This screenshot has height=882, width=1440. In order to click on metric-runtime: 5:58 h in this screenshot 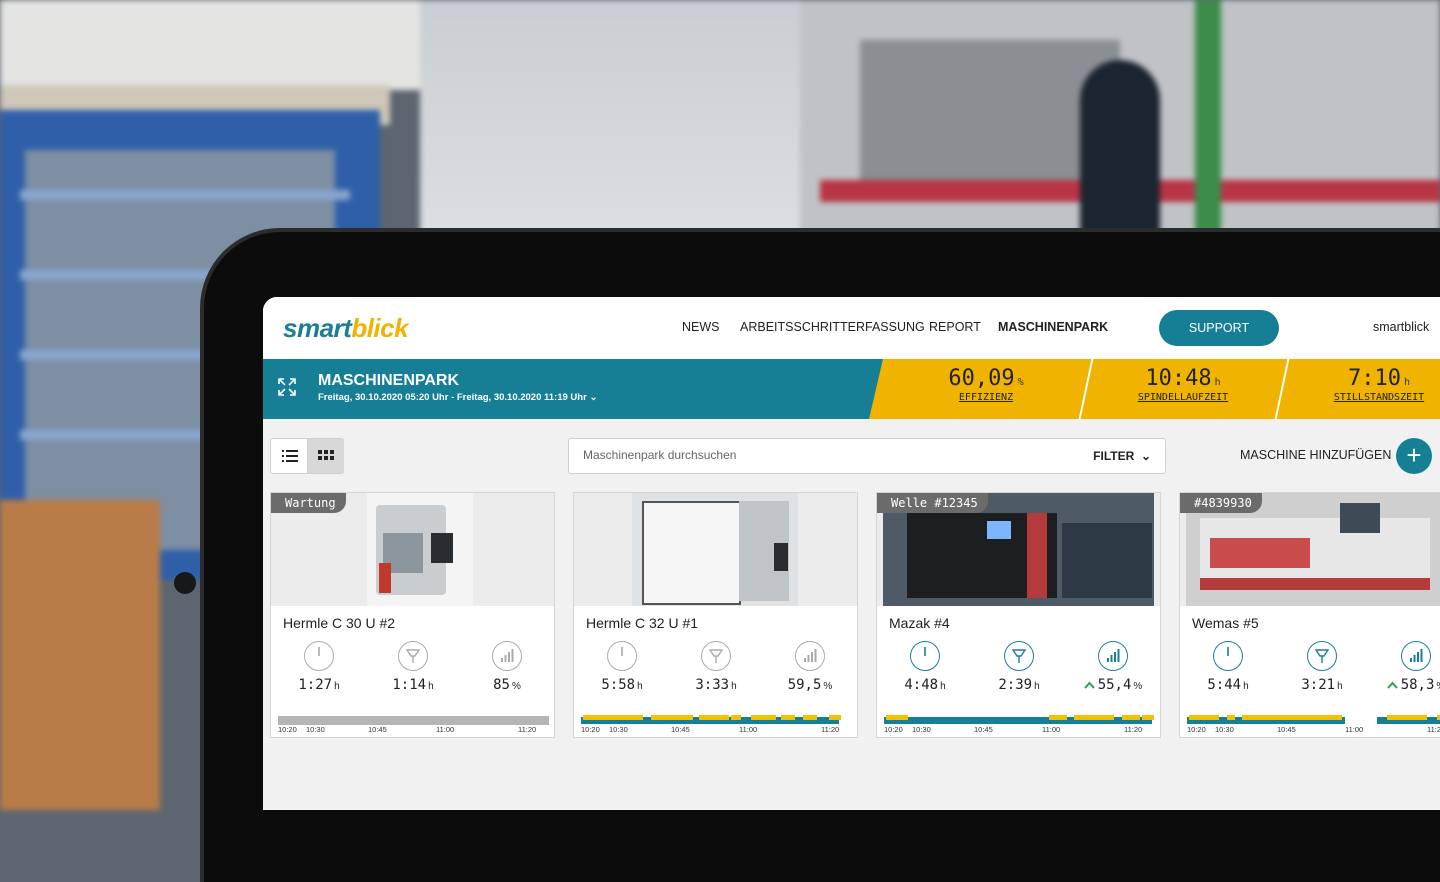, I will do `click(622, 667)`.